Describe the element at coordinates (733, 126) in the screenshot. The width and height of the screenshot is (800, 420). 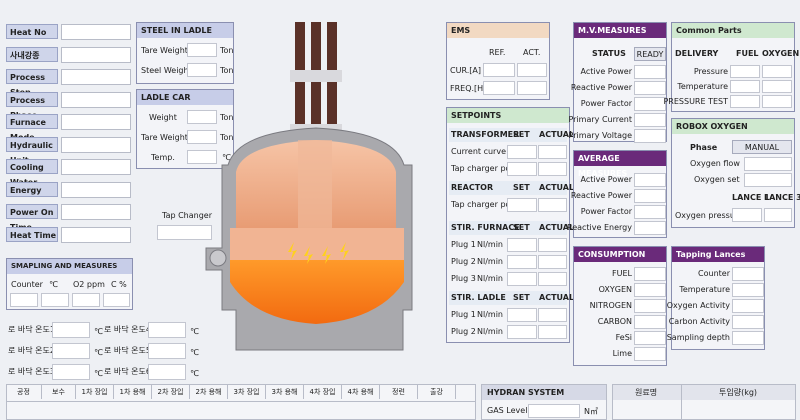
I see `robox-oxygen-title: ROBOX OXYGEN` at that location.